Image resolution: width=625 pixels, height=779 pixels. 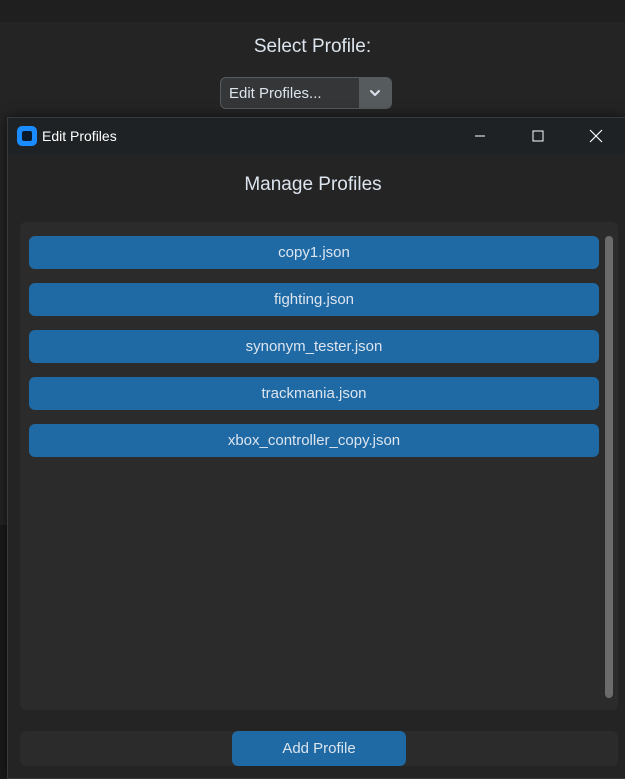 I want to click on close-button, so click(x=596, y=136).